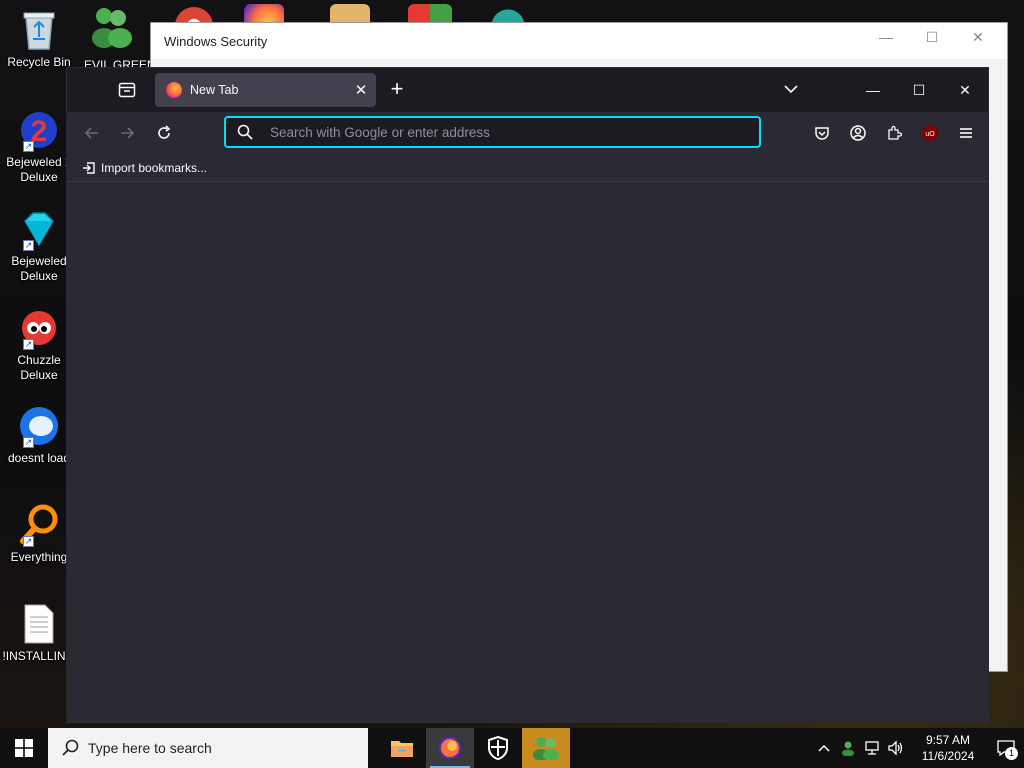 This screenshot has width=1024, height=768. I want to click on chuzzle-desktop-icon: ↗ Chuzzle Deluxe, so click(39, 344).